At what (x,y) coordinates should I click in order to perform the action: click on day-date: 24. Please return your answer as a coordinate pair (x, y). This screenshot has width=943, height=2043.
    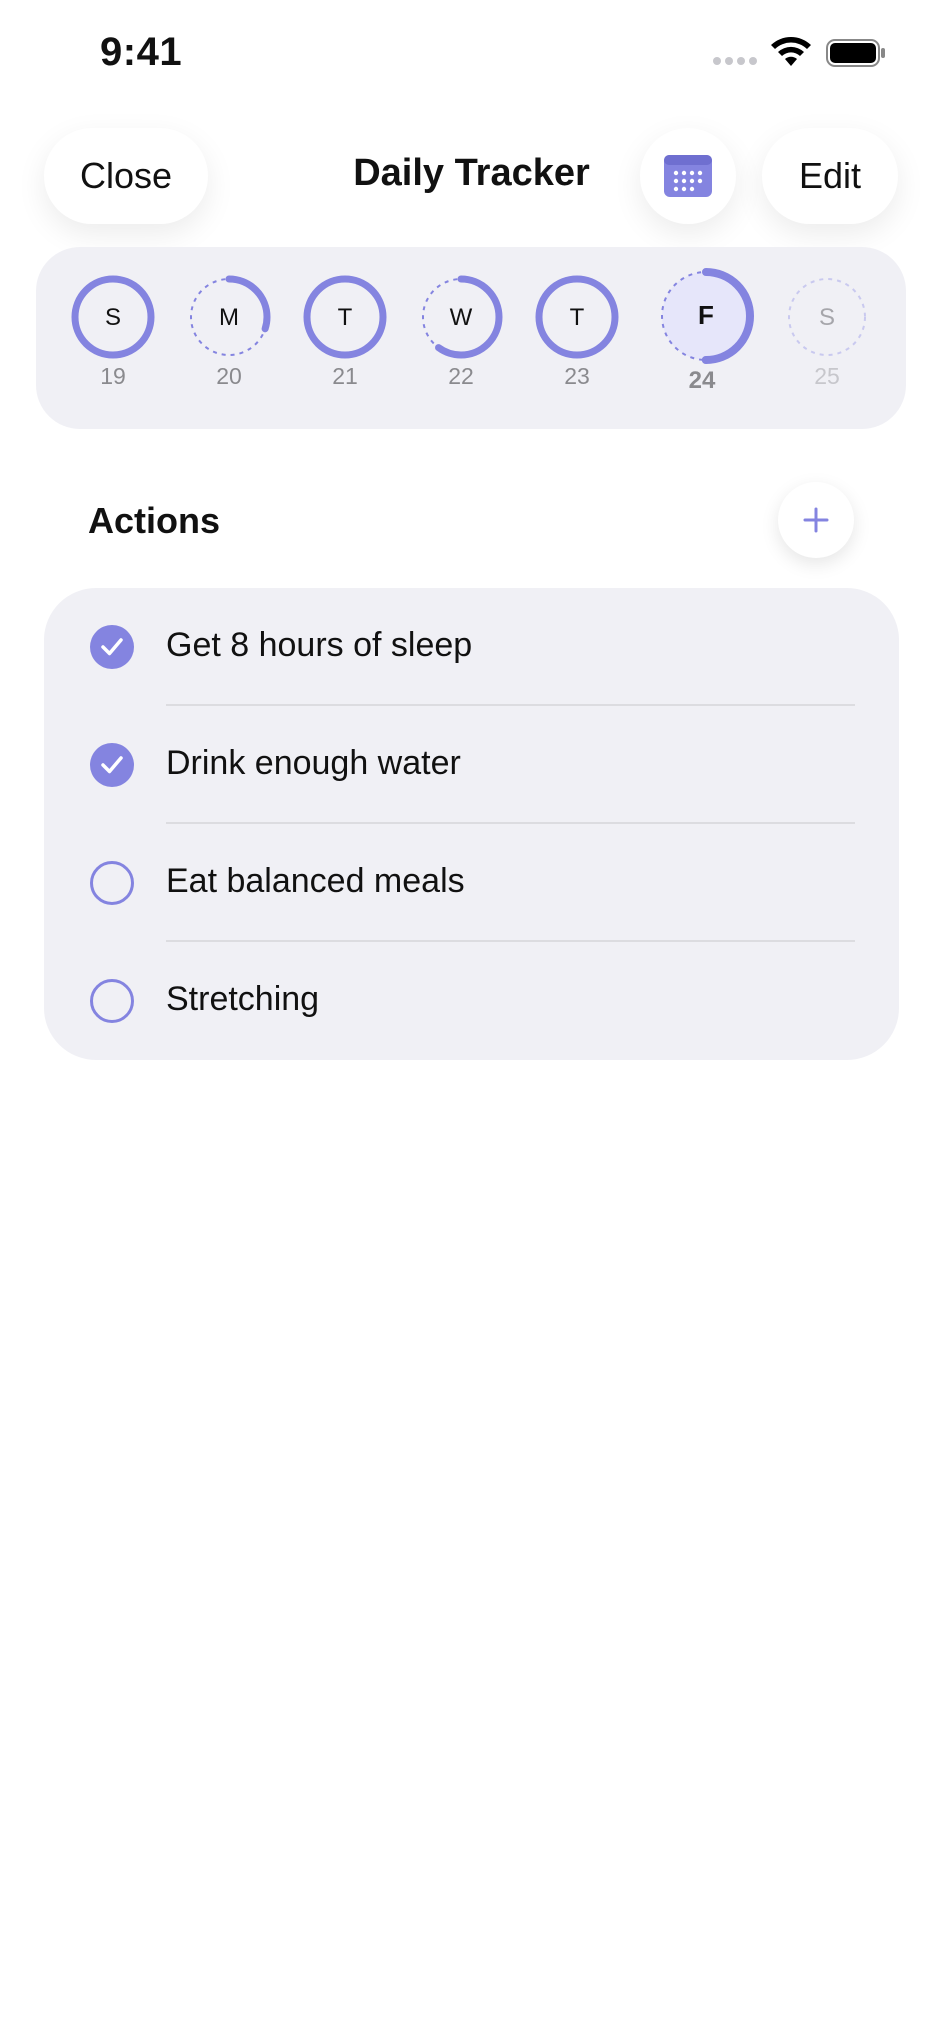
    Looking at the image, I should click on (702, 380).